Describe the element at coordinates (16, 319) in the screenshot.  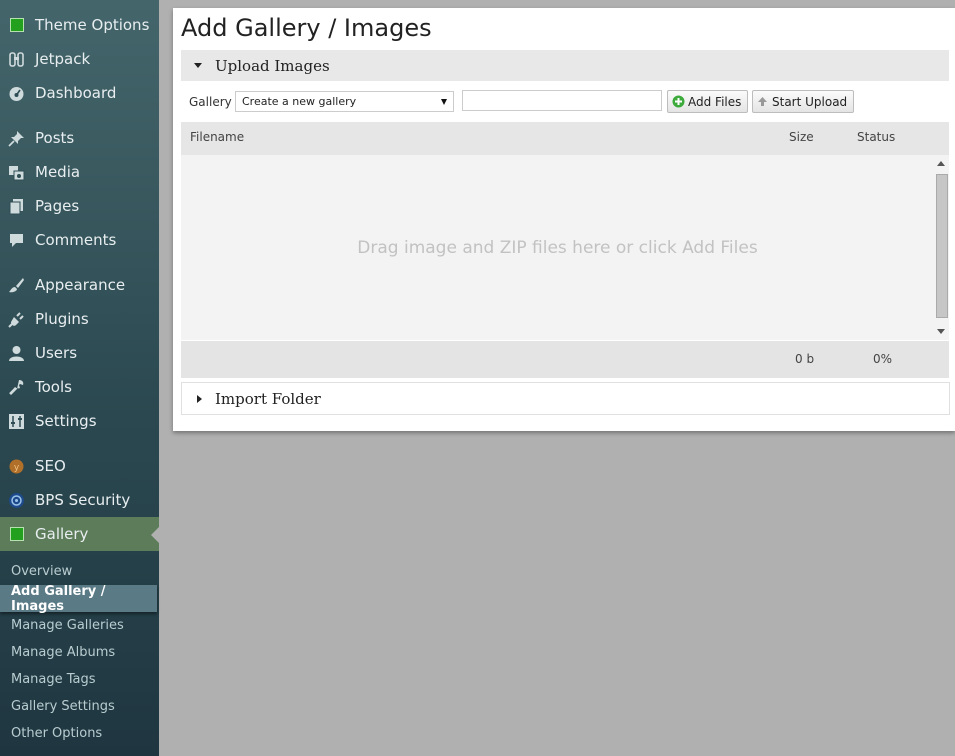
I see `plug-icon` at that location.